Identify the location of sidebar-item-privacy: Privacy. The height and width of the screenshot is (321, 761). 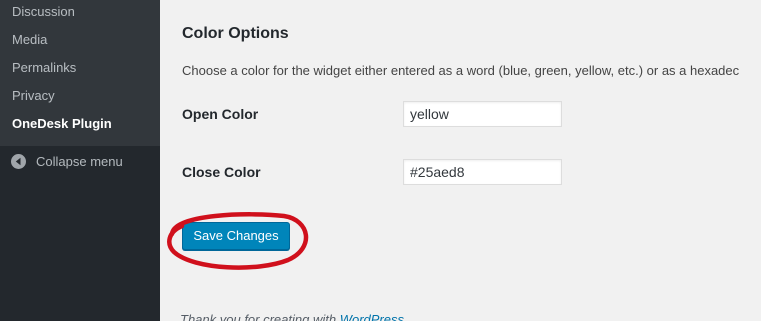
(33, 96).